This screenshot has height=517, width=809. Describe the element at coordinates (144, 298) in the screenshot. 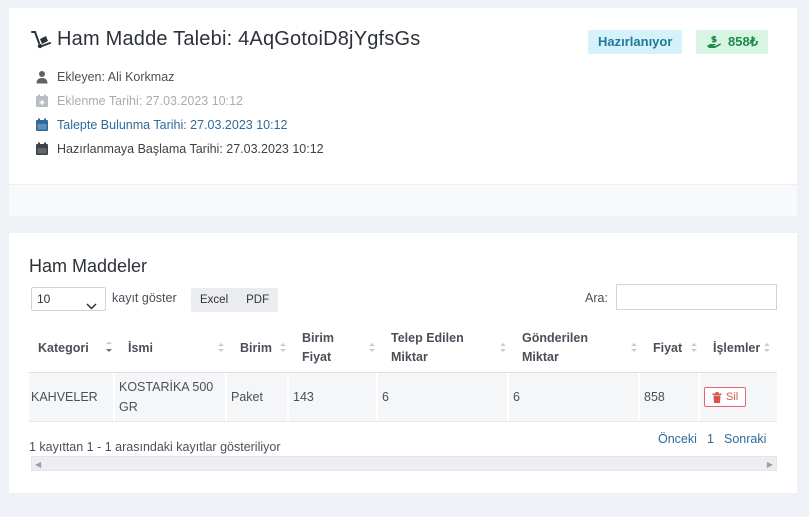

I see `page-length-label: kayıt göster` at that location.